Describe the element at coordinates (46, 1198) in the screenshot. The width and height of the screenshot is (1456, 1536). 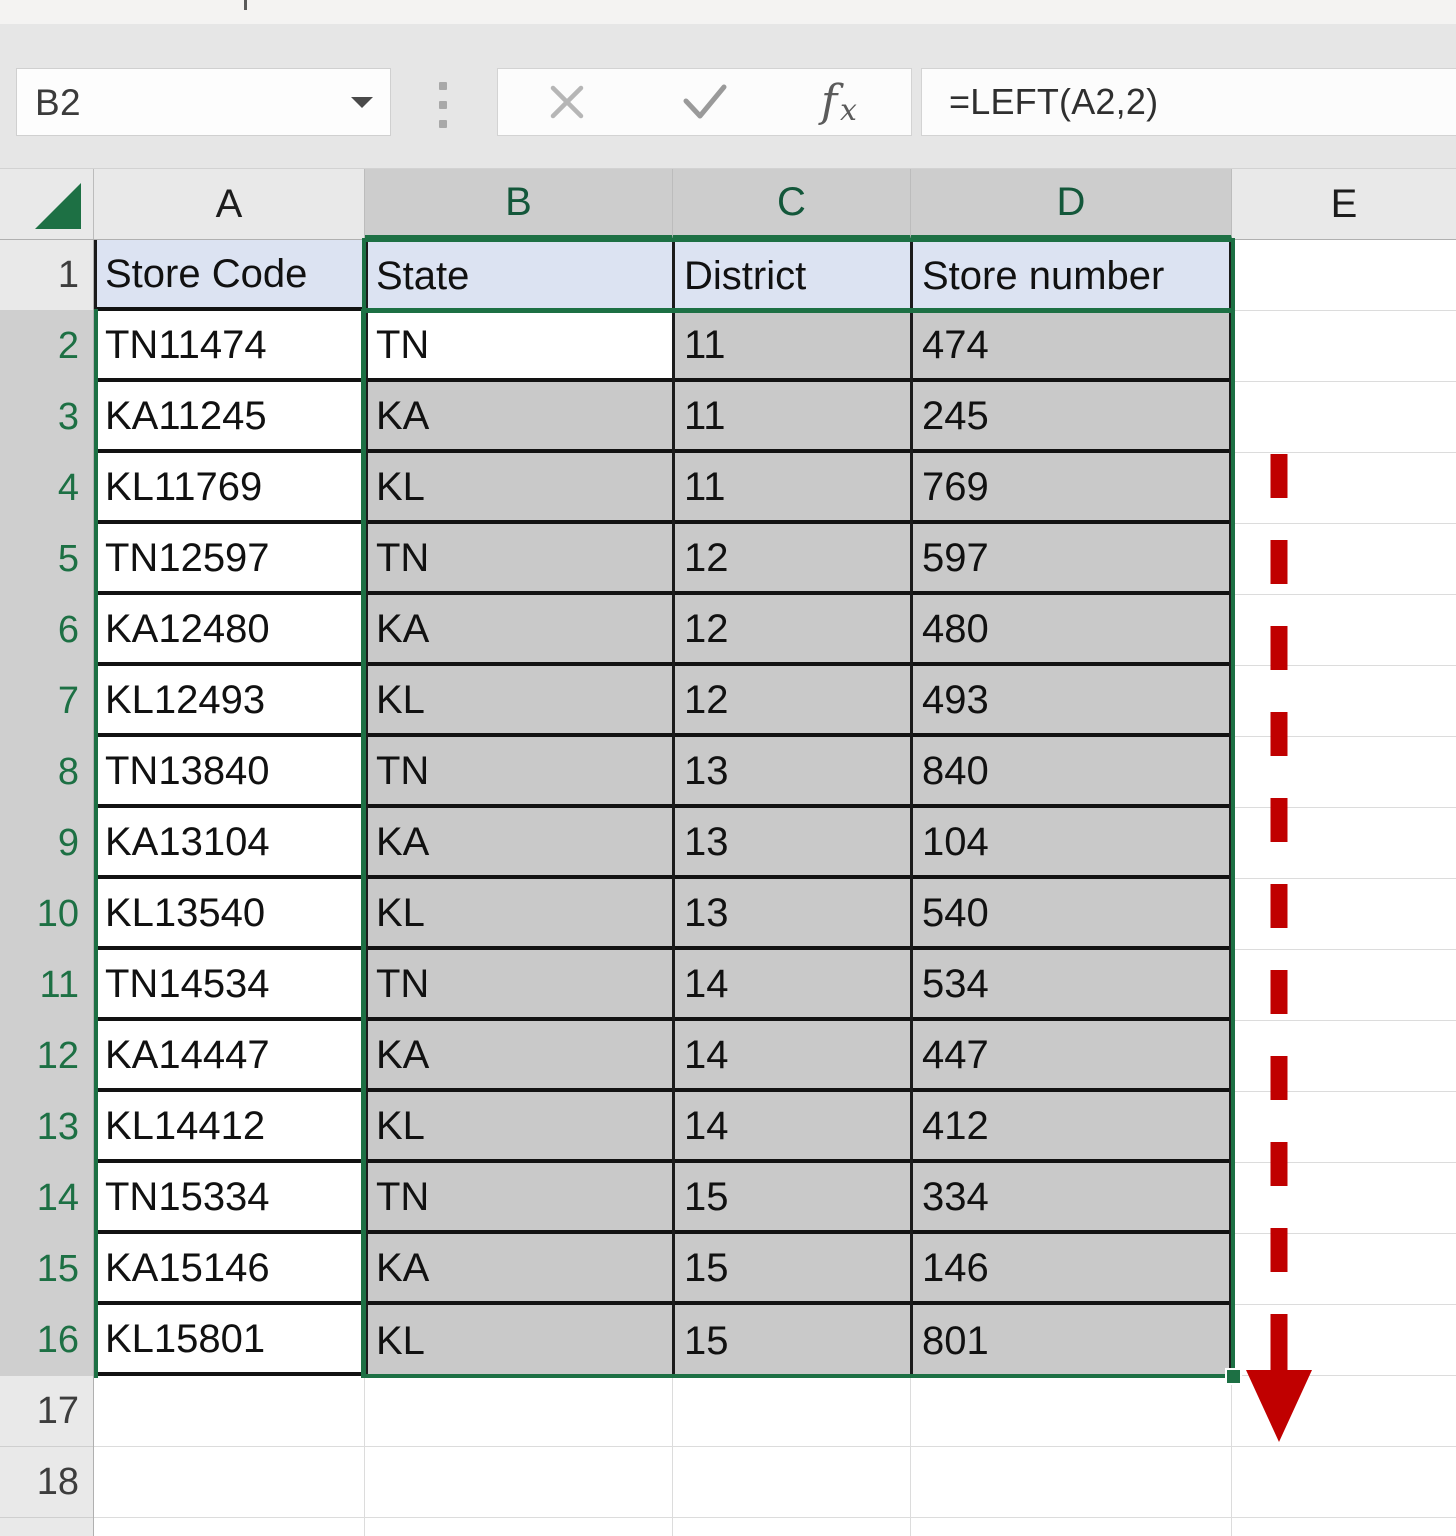
I see `row-header-14: 14` at that location.